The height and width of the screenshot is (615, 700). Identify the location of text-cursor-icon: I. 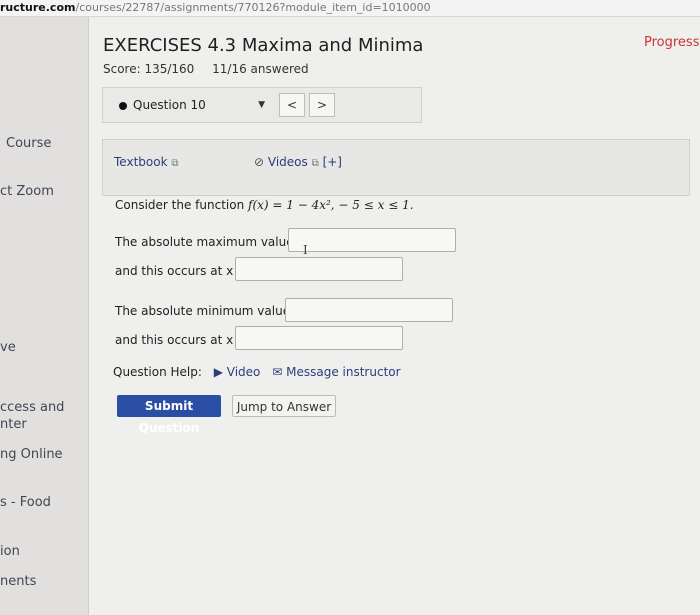
(305, 250).